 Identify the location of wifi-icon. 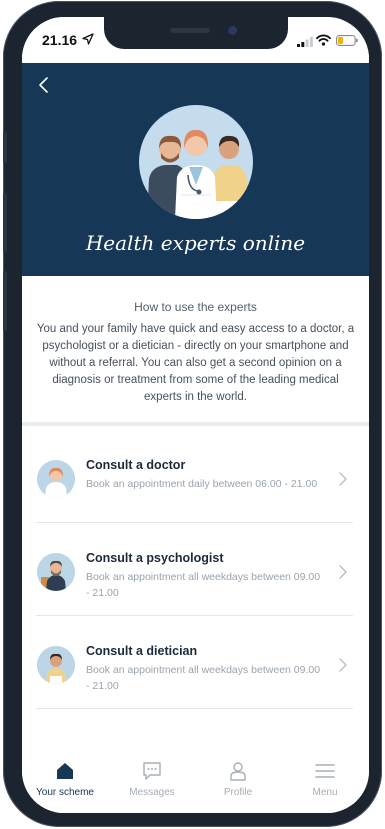
(323, 40).